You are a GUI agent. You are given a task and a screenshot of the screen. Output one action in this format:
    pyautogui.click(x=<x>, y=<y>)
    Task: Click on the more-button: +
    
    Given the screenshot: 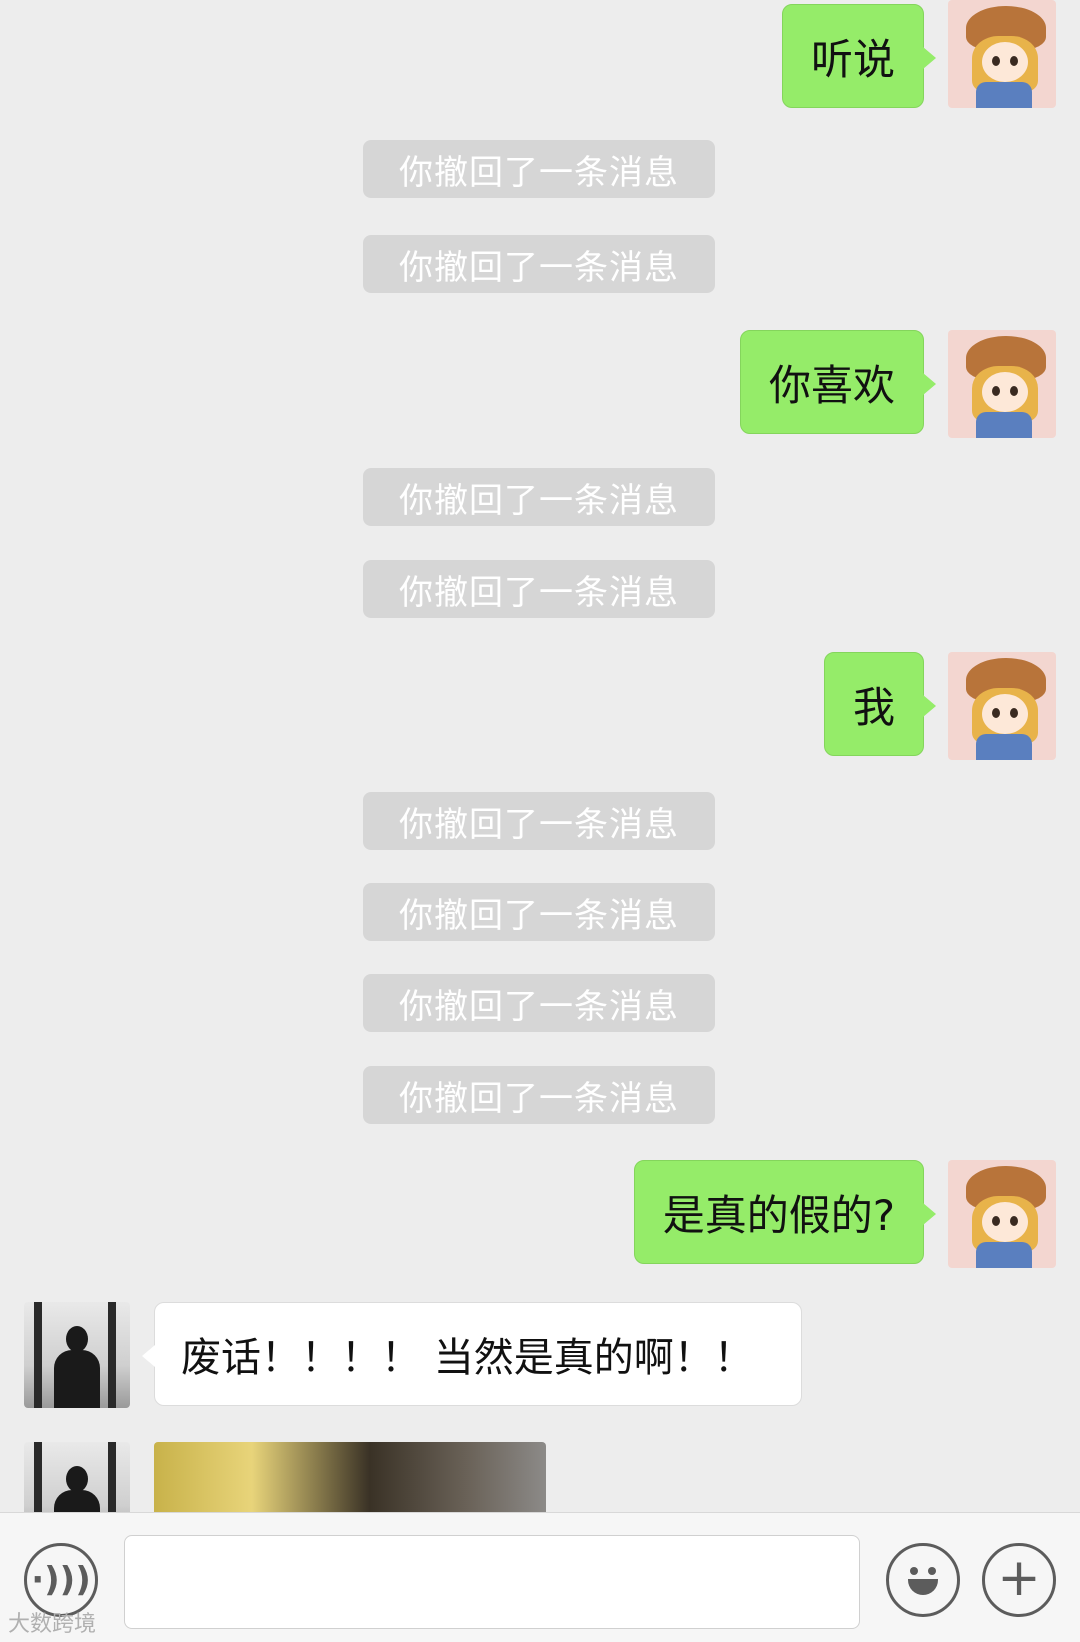 What is the action you would take?
    pyautogui.click(x=1019, y=1580)
    